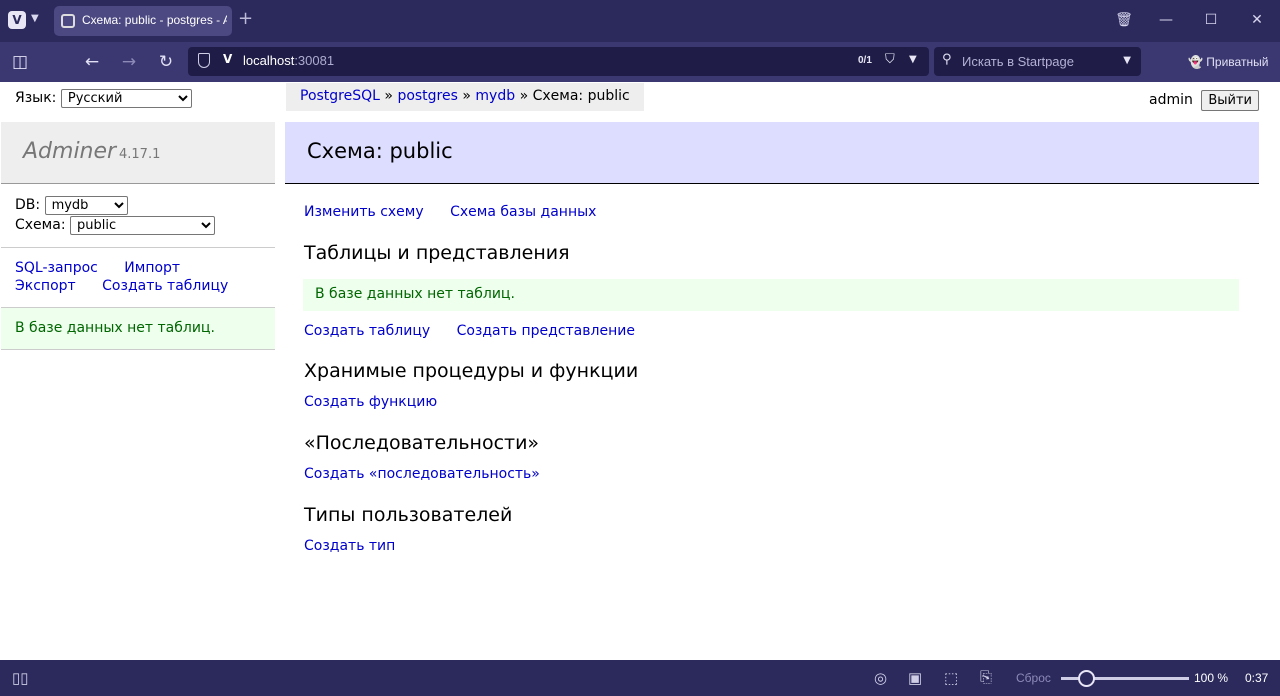 Image resolution: width=1280 pixels, height=696 pixels. Describe the element at coordinates (380, 151) in the screenshot. I see `page-title: Схема: public` at that location.